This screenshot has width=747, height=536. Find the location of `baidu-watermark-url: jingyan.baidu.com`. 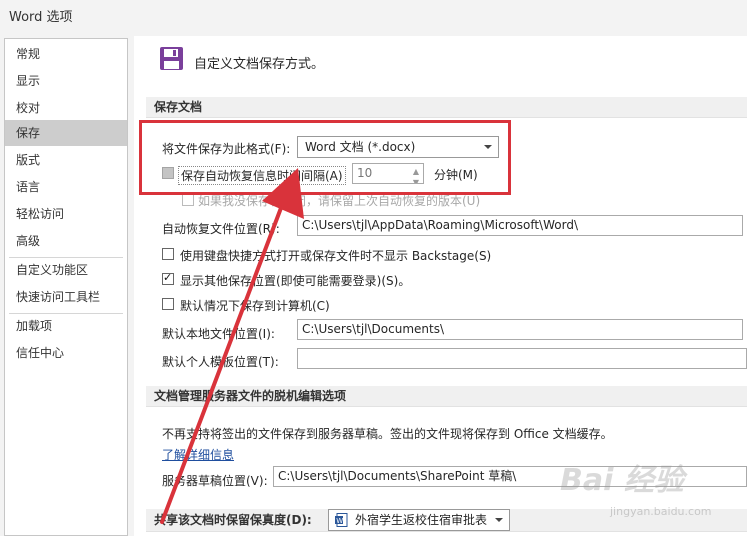

baidu-watermark-url: jingyan.baidu.com is located at coordinates (661, 511).